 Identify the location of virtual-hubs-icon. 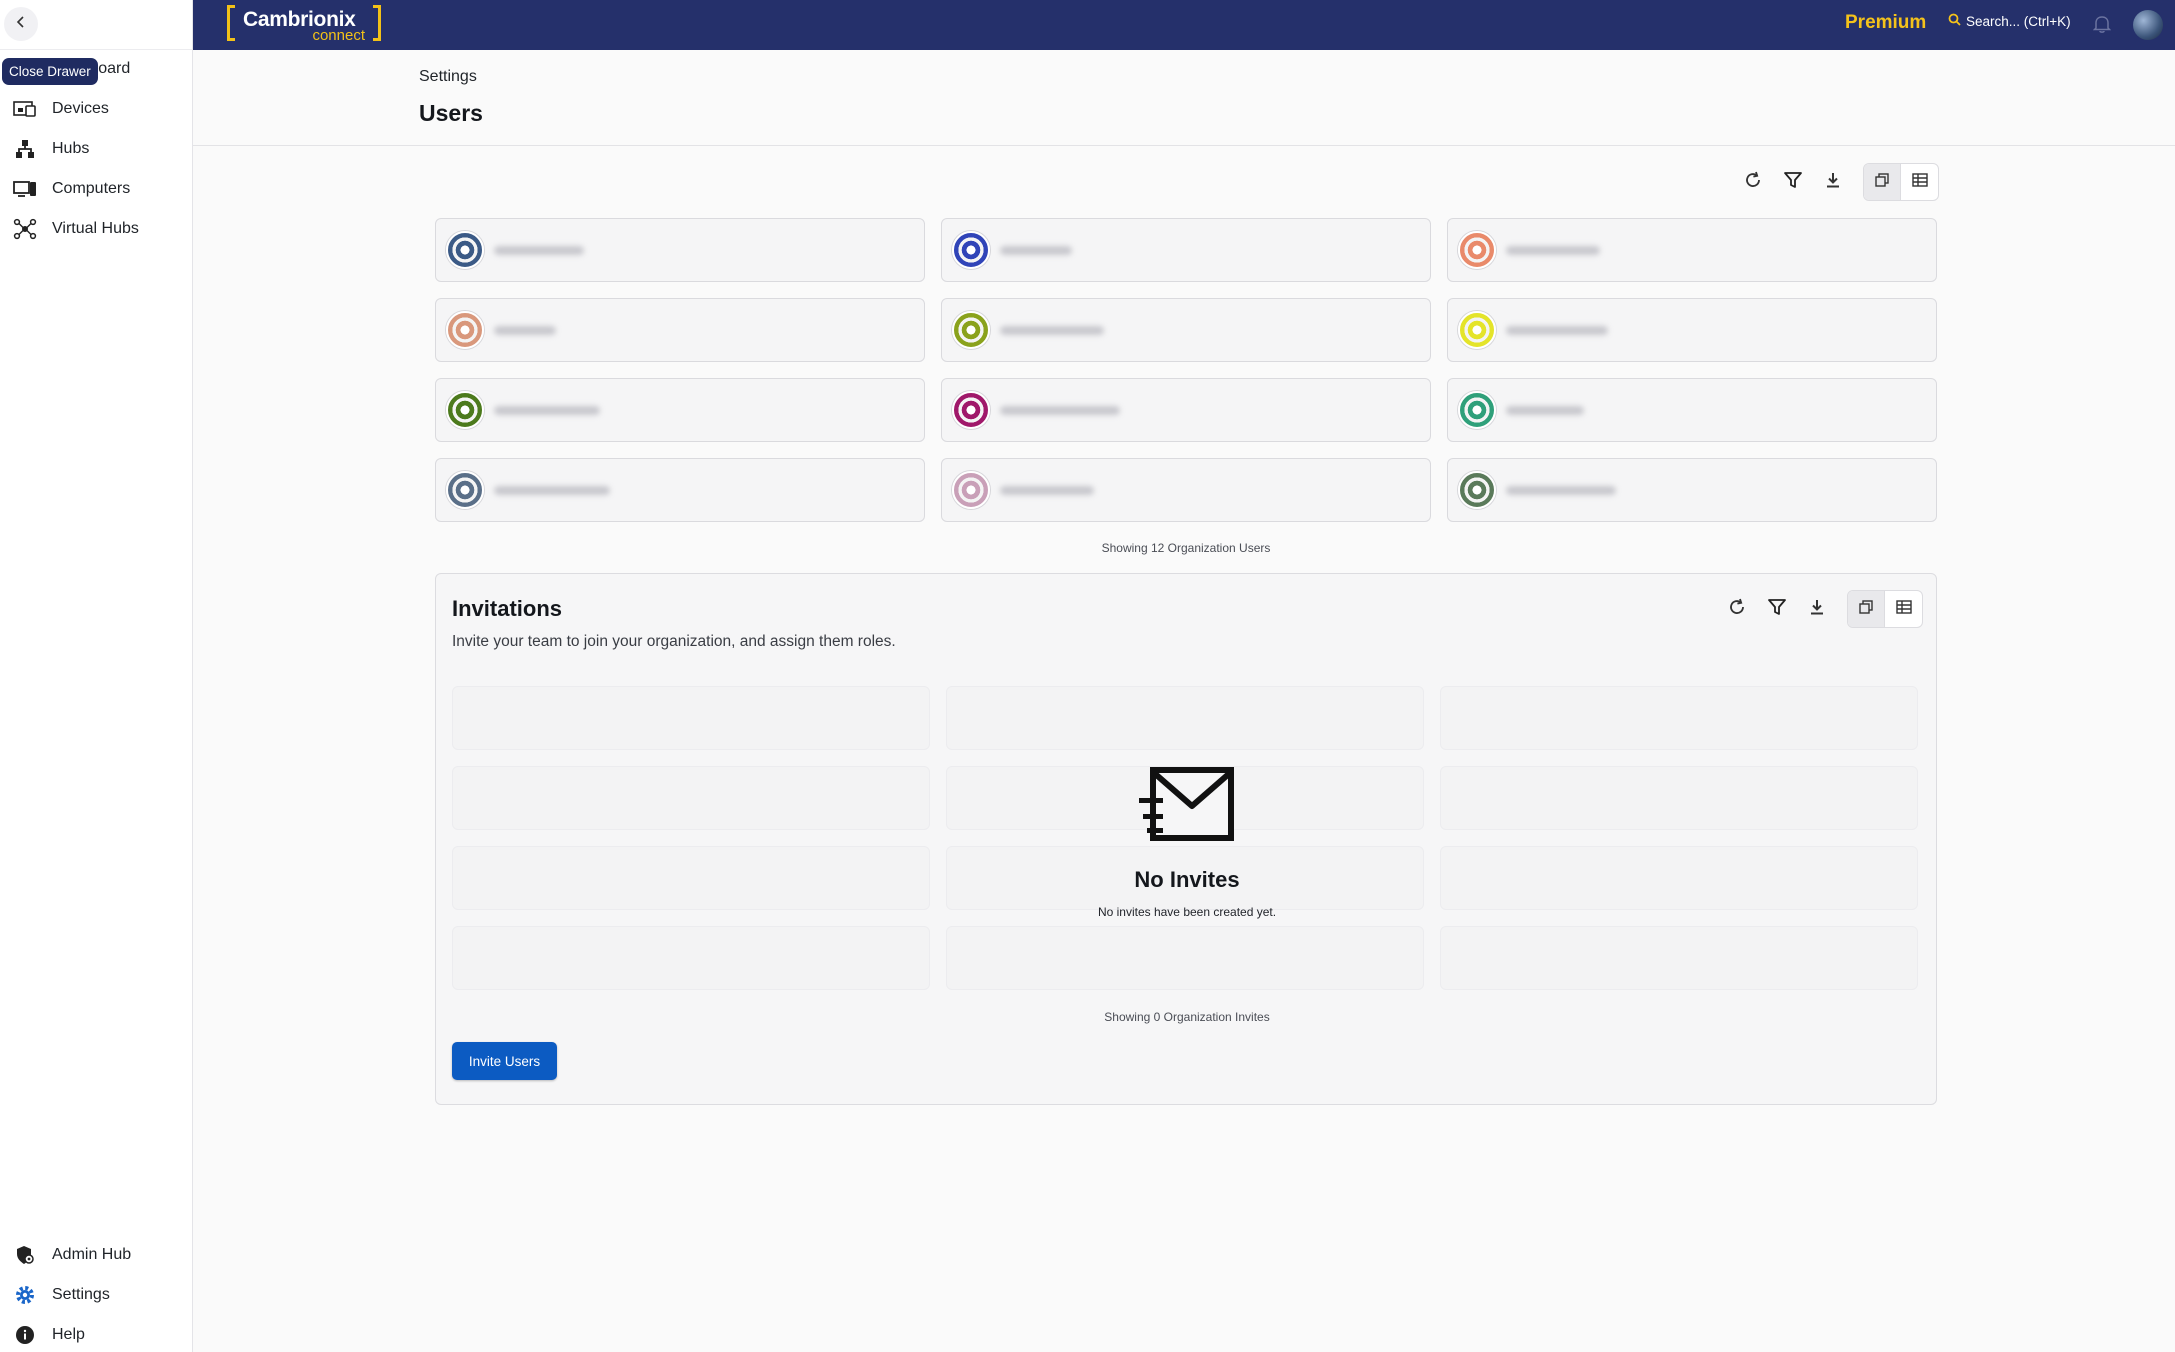
(25, 229).